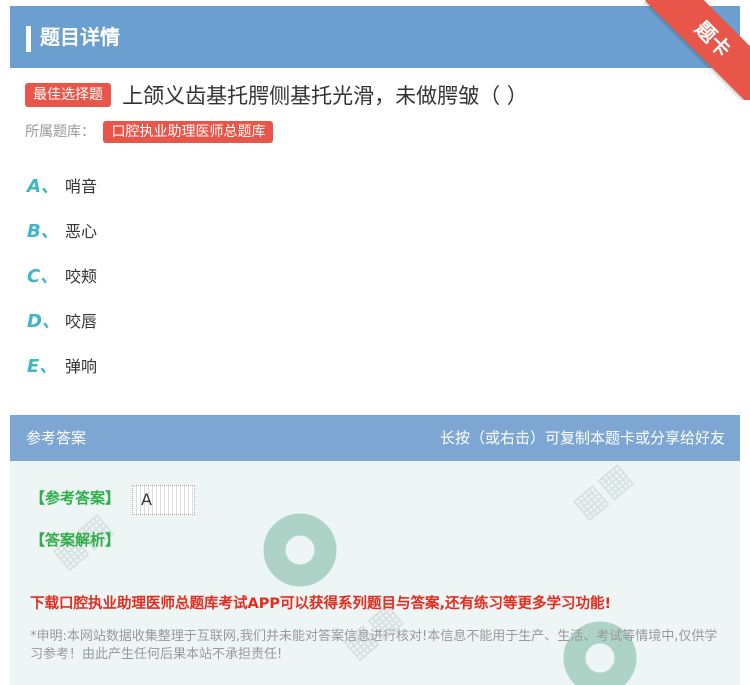 This screenshot has width=750, height=685. Describe the element at coordinates (81, 186) in the screenshot. I see `option-text: 哨音` at that location.